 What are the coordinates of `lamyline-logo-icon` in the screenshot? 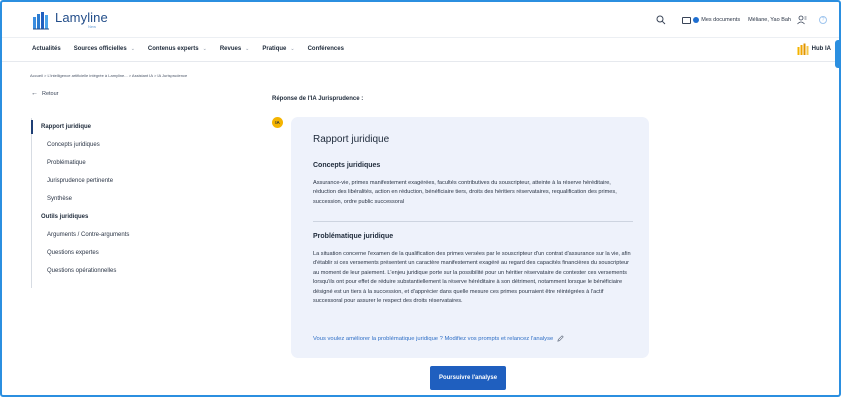 It's located at (41, 21).